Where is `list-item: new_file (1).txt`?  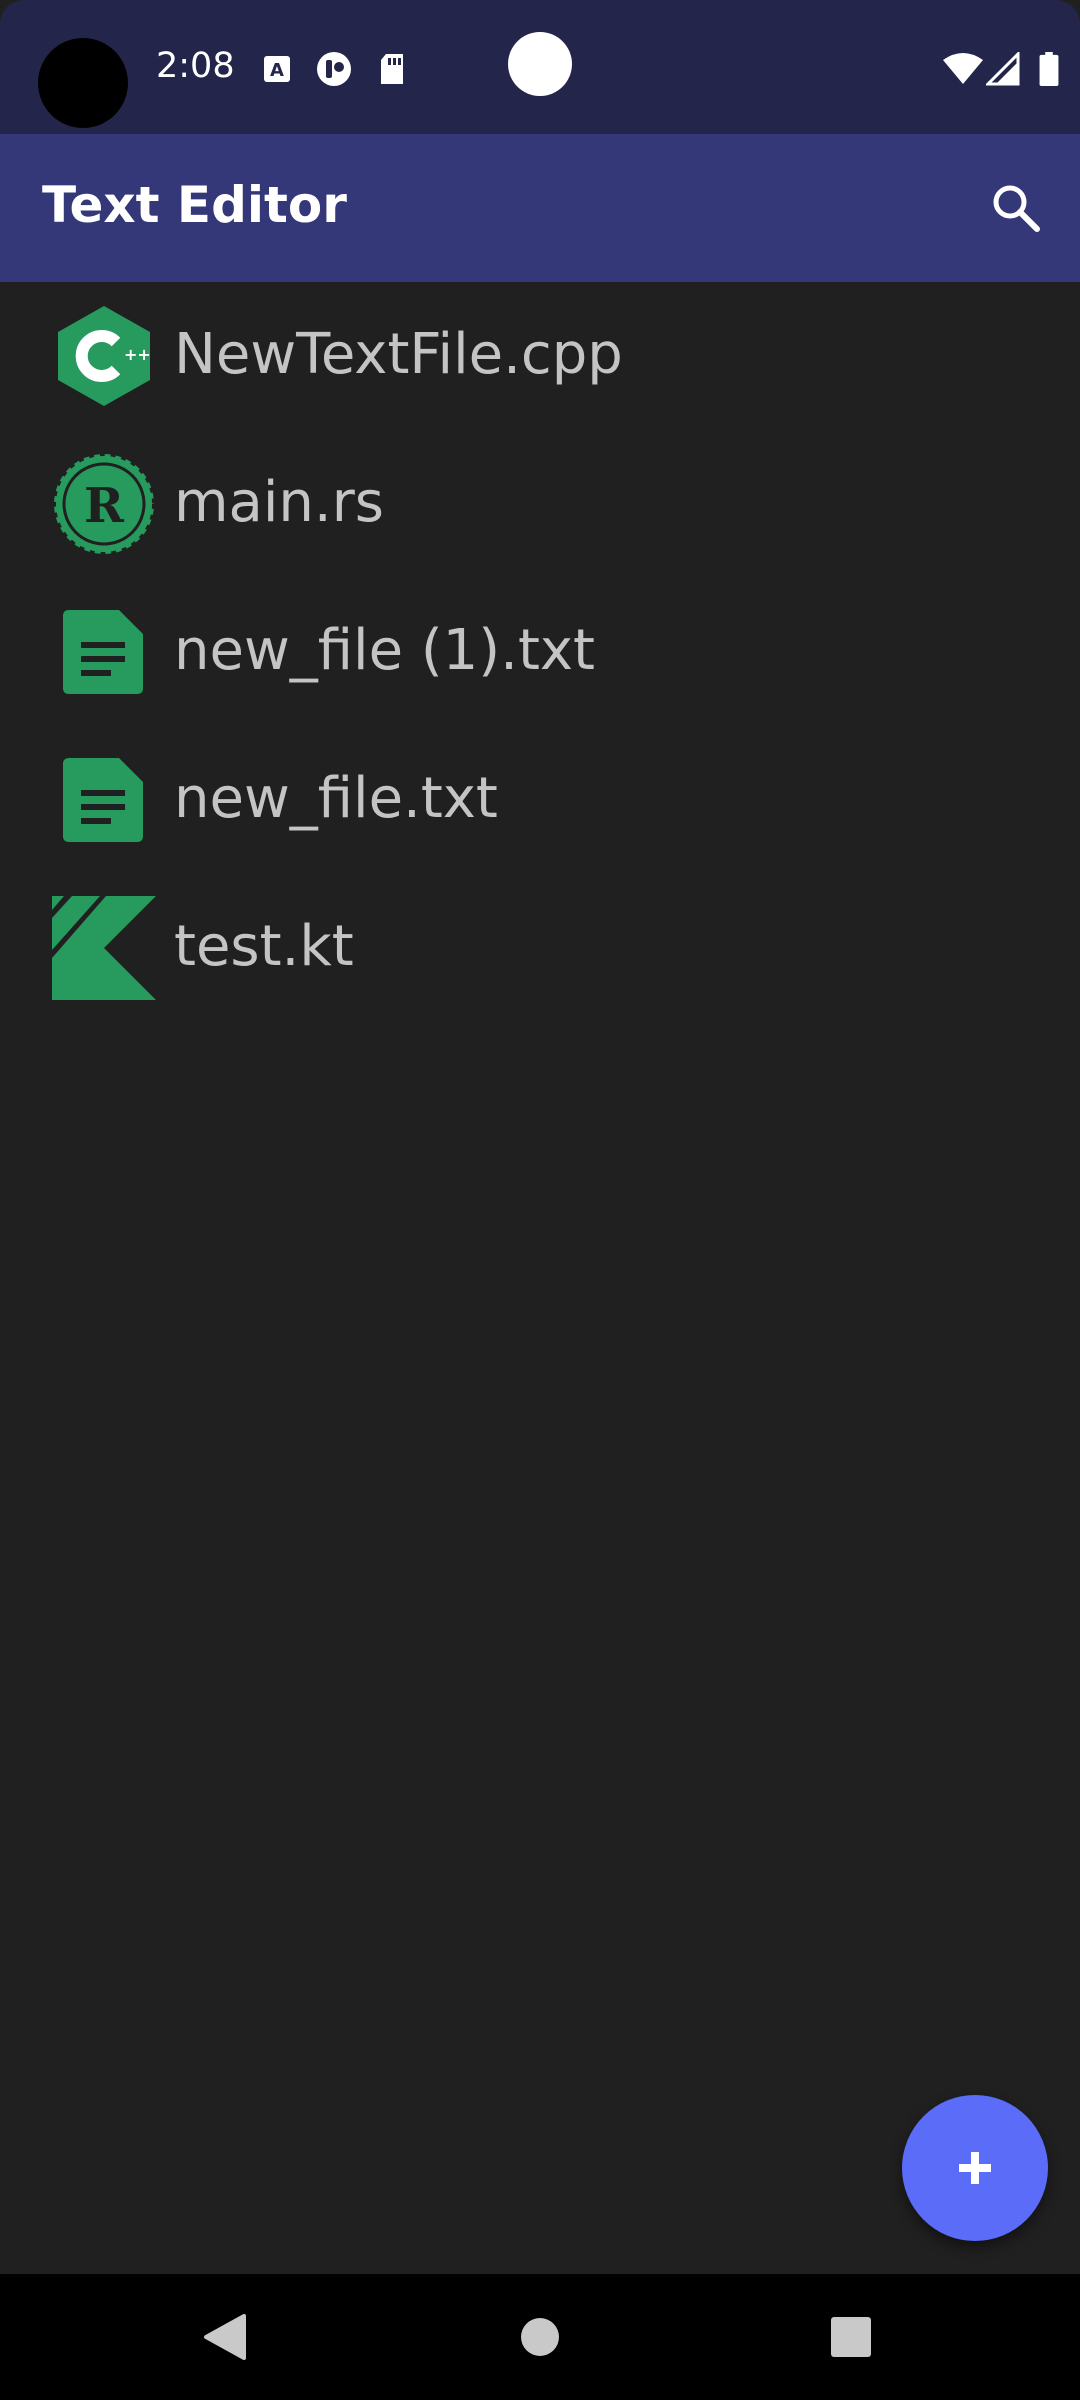 list-item: new_file (1).txt is located at coordinates (540, 652).